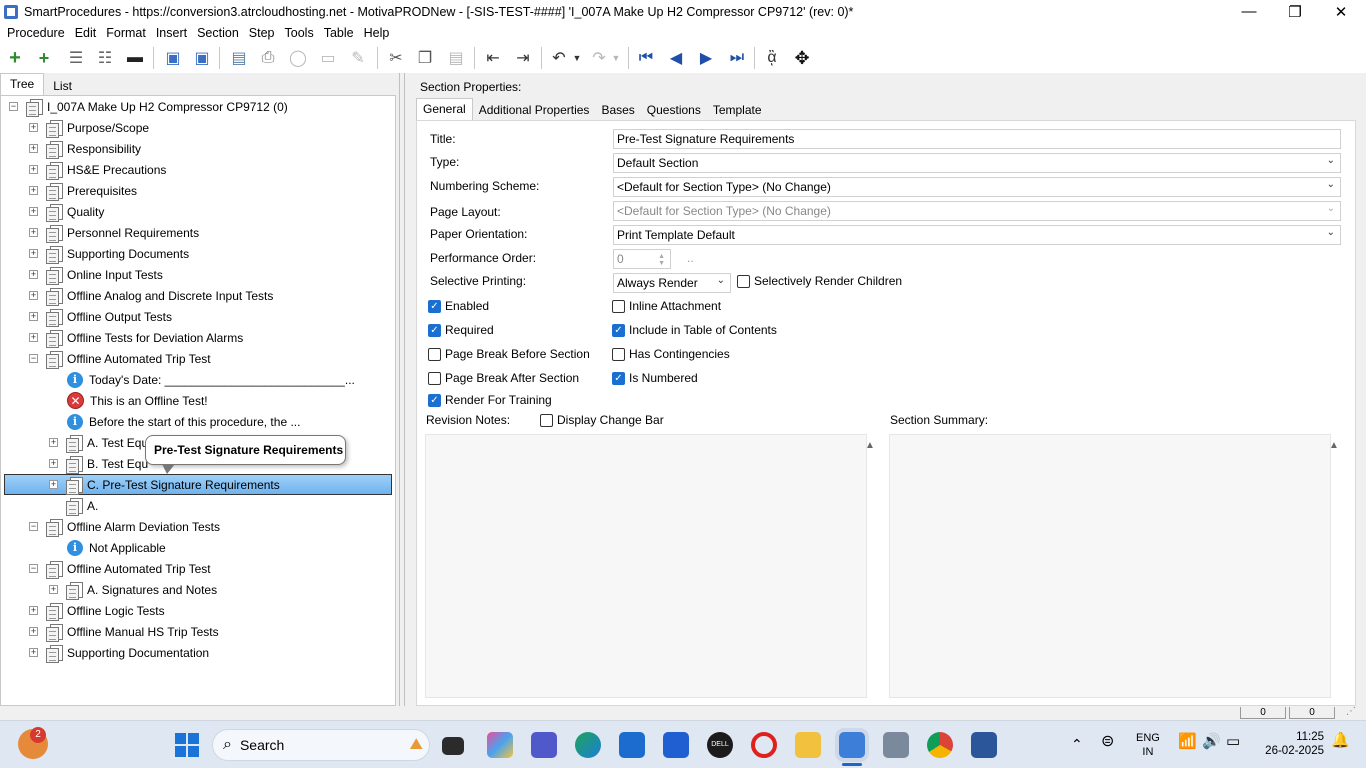 This screenshot has width=1366, height=768. What do you see at coordinates (1114, 566) in the screenshot?
I see `section-summary-editor: ▲` at bounding box center [1114, 566].